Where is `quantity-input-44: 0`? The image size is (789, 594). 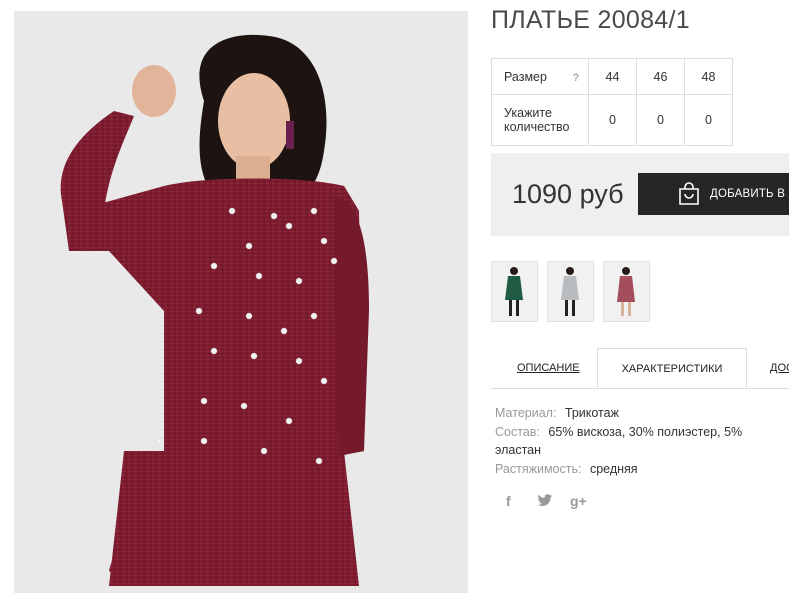
quantity-input-44: 0 is located at coordinates (612, 120).